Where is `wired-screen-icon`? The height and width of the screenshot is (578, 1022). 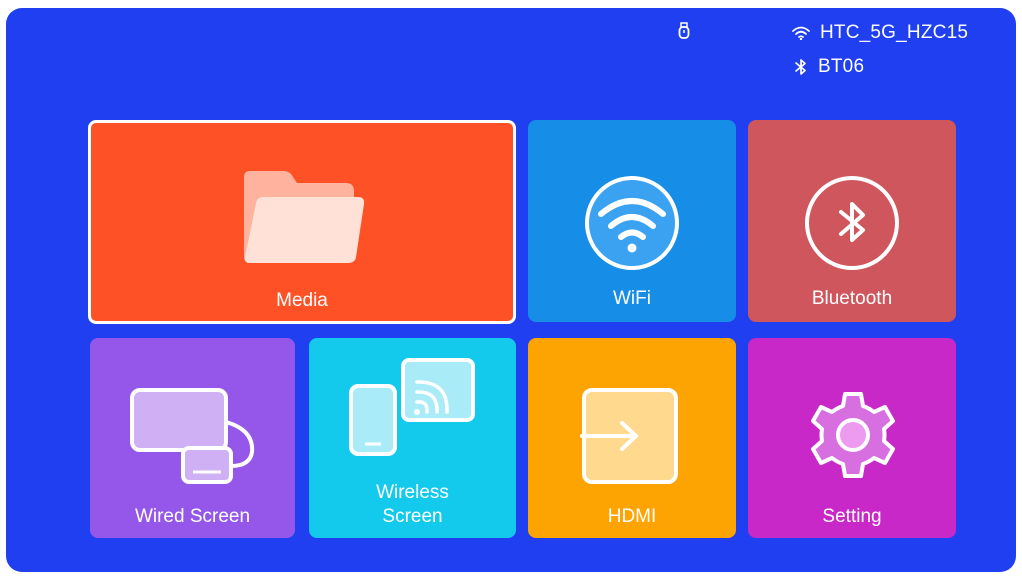 wired-screen-icon is located at coordinates (192, 436).